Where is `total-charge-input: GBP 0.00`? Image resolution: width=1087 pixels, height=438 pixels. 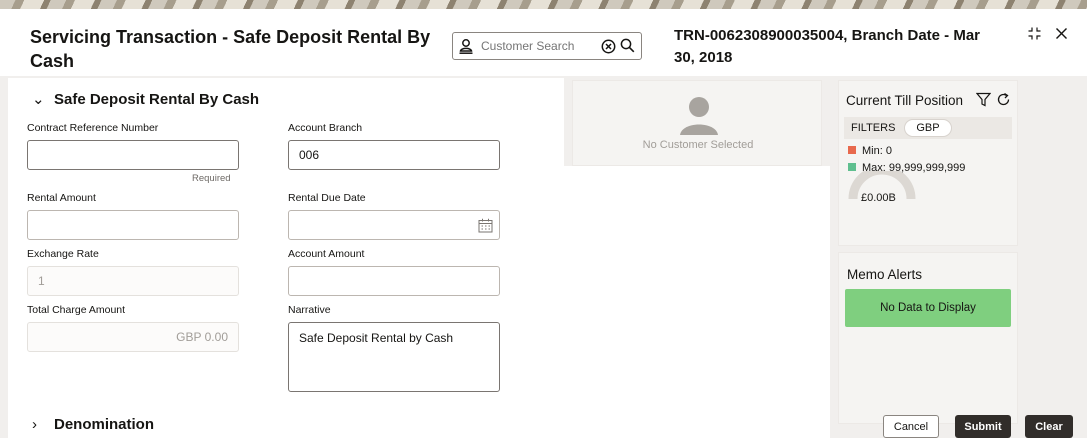 total-charge-input: GBP 0.00 is located at coordinates (133, 337).